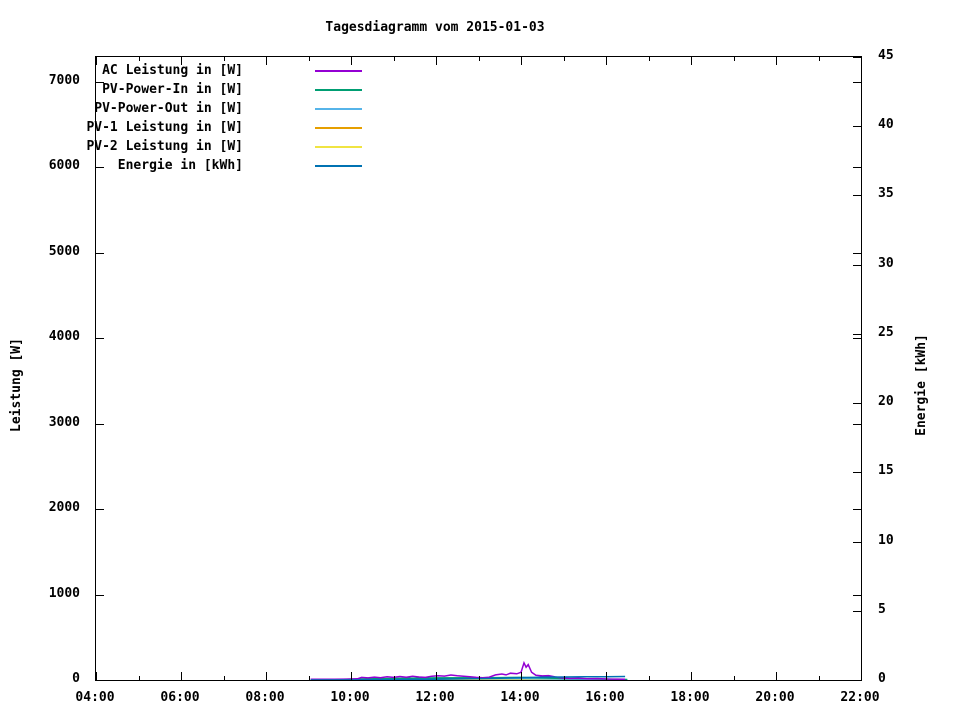  I want to click on x-tick-label: 04:00, so click(95, 697).